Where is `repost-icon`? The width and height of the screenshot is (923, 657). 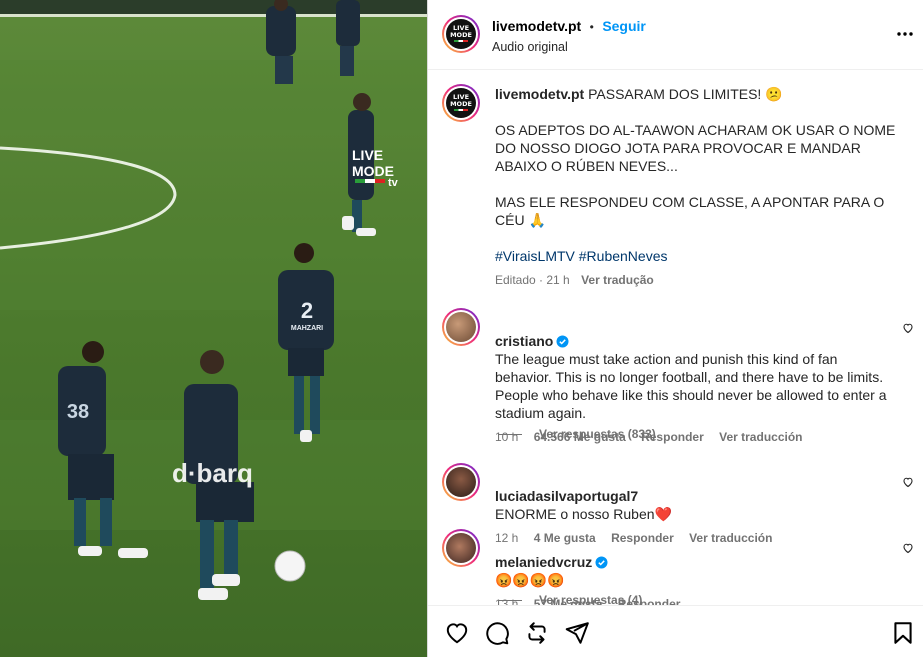 repost-icon is located at coordinates (537, 633).